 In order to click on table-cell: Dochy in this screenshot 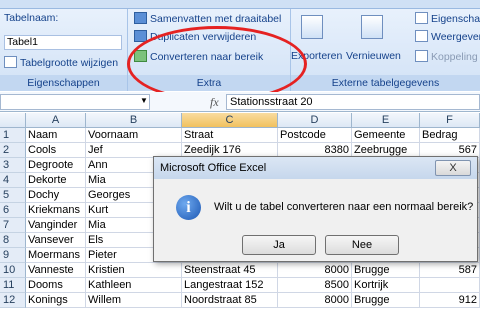, I will do `click(56, 195)`.